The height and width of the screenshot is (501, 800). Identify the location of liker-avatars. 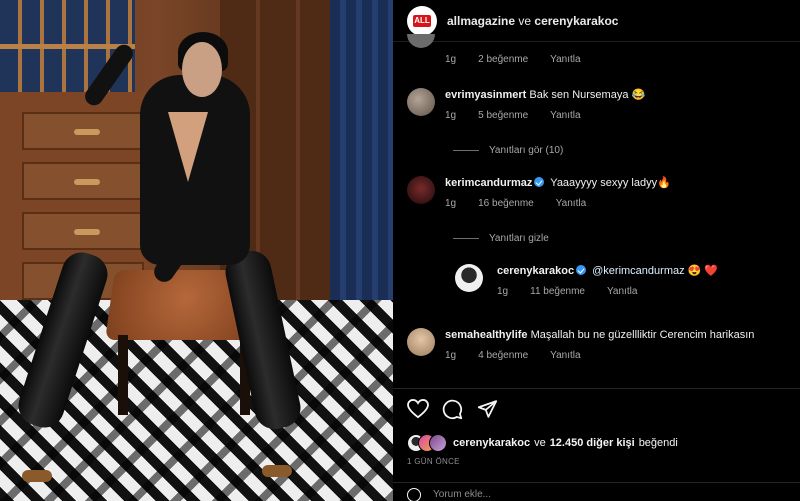
(427, 443).